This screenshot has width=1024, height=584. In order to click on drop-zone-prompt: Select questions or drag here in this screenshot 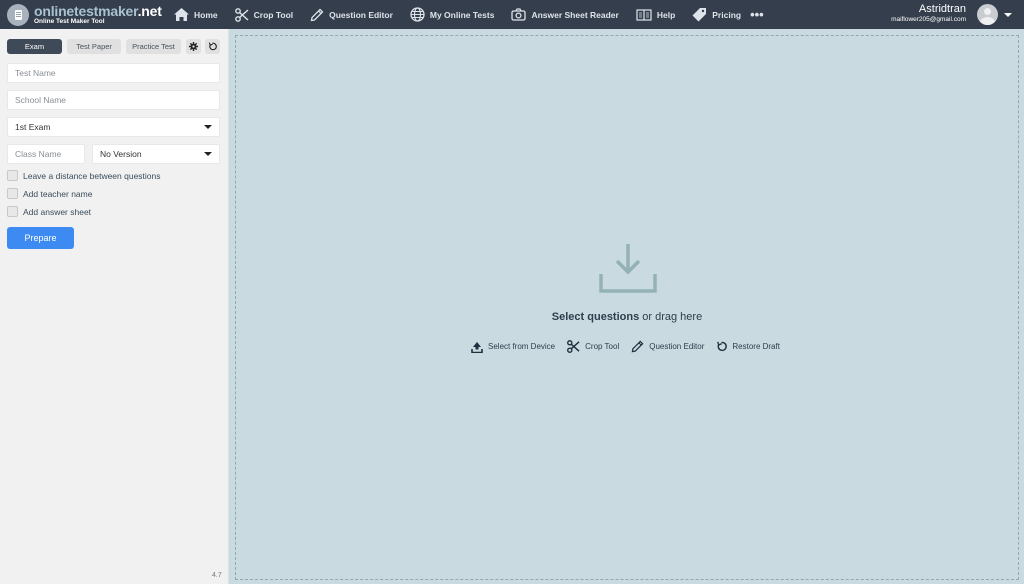, I will do `click(627, 317)`.